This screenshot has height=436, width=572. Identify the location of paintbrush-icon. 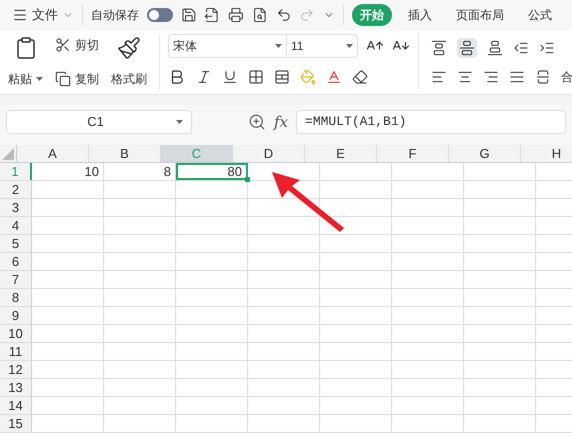
(129, 48).